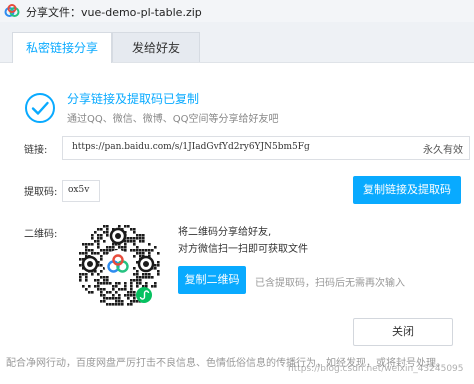 This screenshot has height=384, width=474. I want to click on link-validity: 永久有效, so click(443, 150).